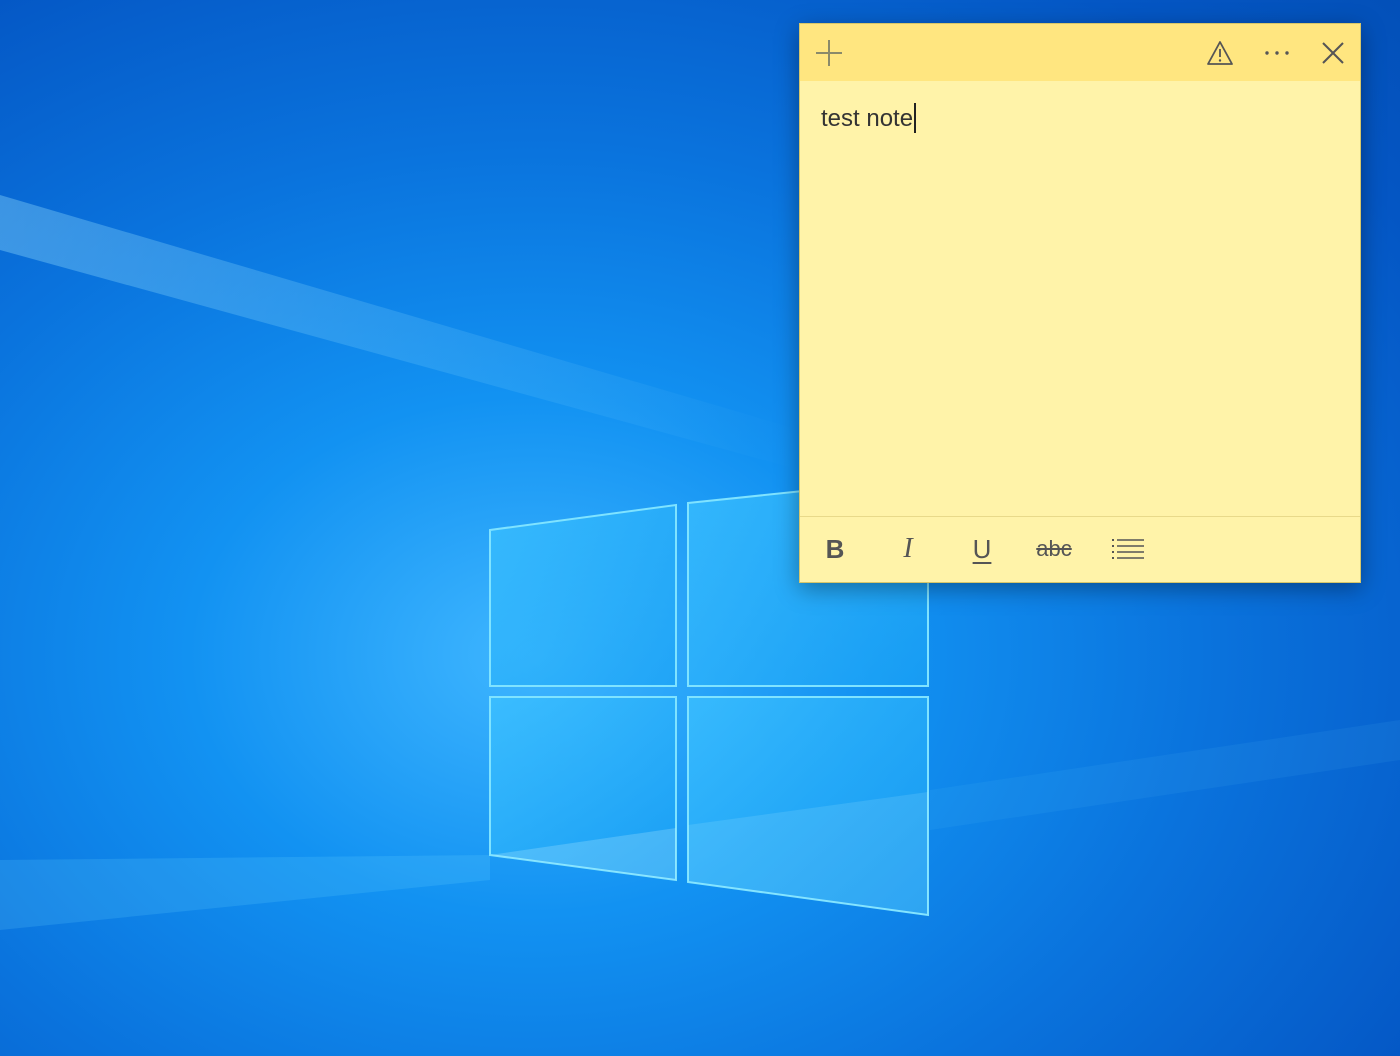  What do you see at coordinates (1054, 549) in the screenshot?
I see `strikethrough-button: abc` at bounding box center [1054, 549].